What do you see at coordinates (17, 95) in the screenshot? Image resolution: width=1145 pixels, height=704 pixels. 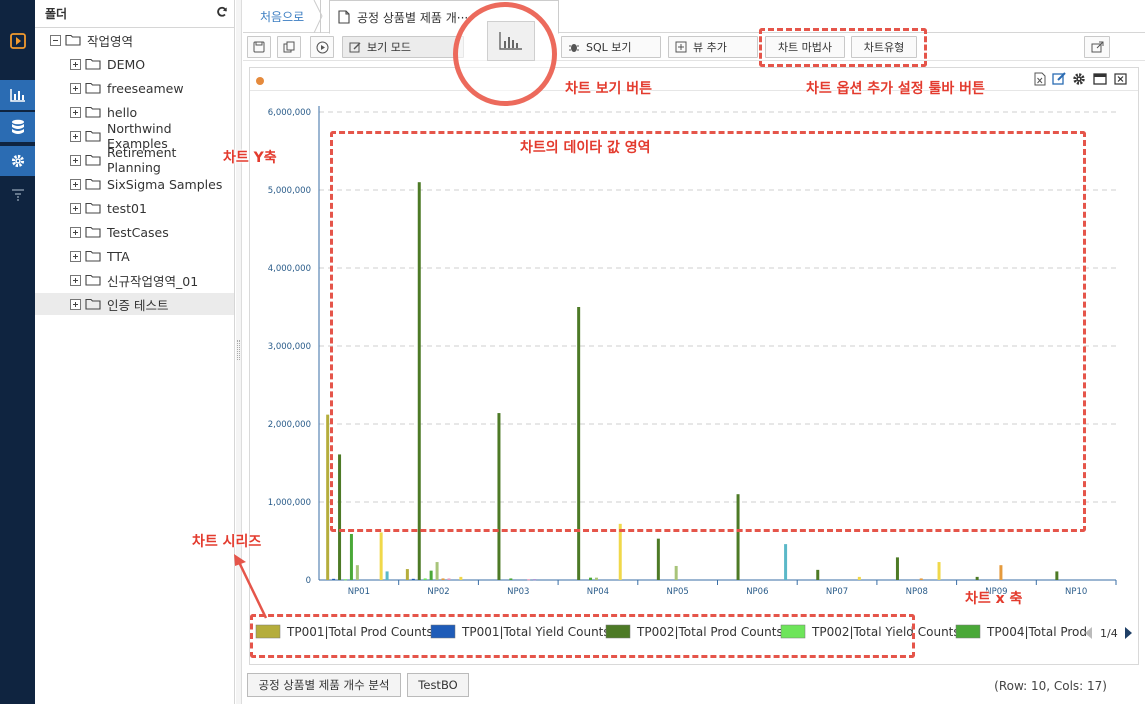 I see `chart-nav-icon` at bounding box center [17, 95].